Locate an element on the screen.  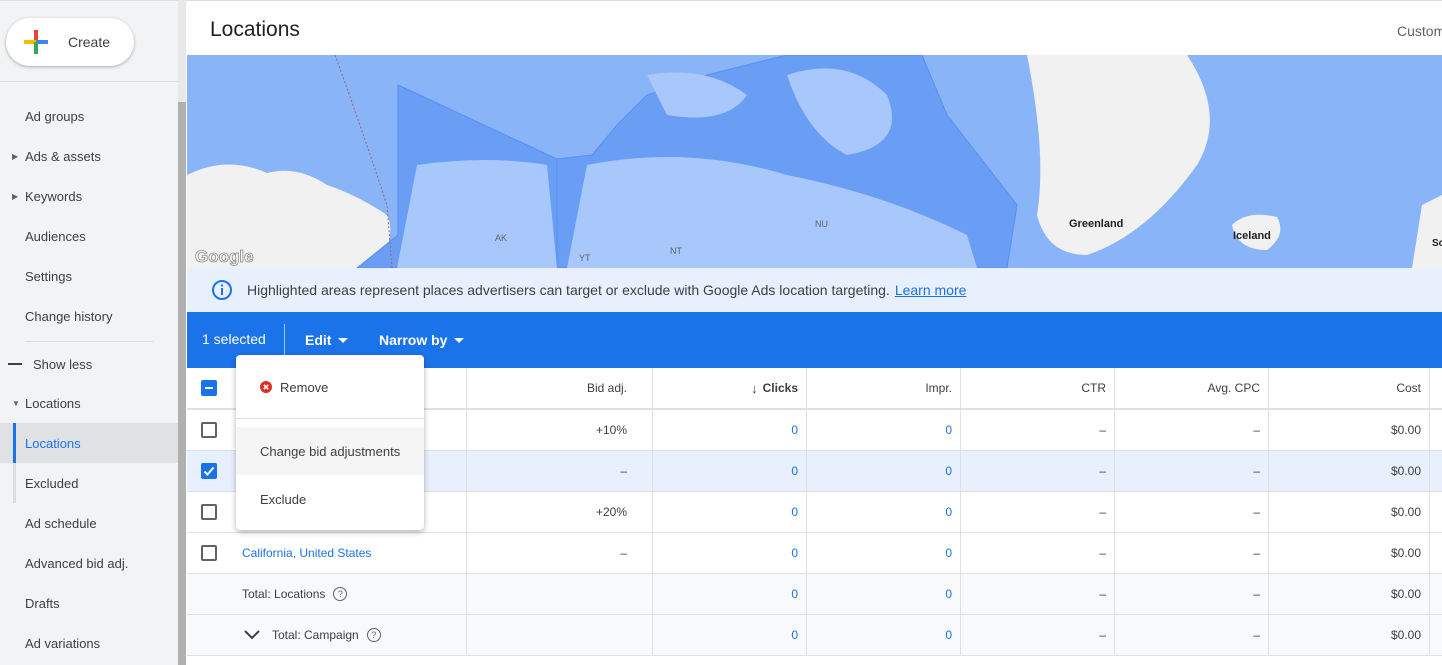
nav-locations-group: ▼ Locations is located at coordinates (89, 403).